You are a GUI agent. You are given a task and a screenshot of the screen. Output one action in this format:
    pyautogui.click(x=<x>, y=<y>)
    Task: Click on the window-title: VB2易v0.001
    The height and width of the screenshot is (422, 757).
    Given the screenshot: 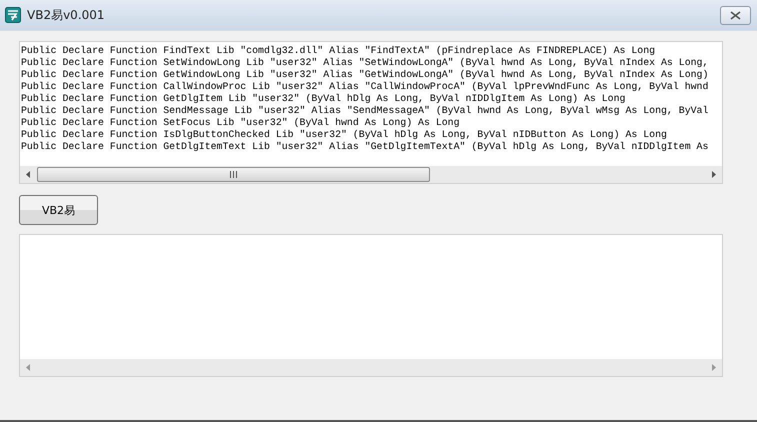 What is the action you would take?
    pyautogui.click(x=66, y=15)
    